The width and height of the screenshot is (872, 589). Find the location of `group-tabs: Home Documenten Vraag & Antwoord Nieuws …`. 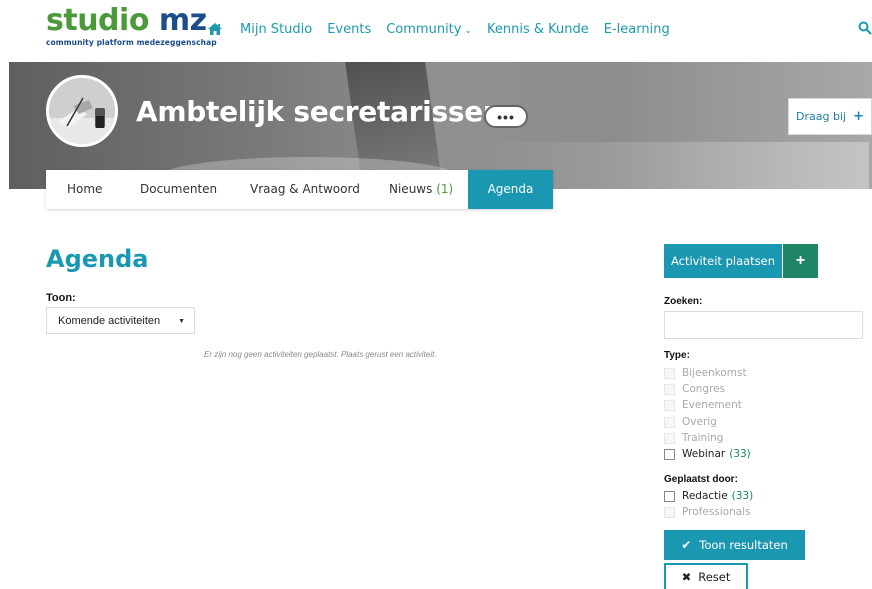

group-tabs: Home Documenten Vraag & Antwoord Nieuws … is located at coordinates (299, 189).